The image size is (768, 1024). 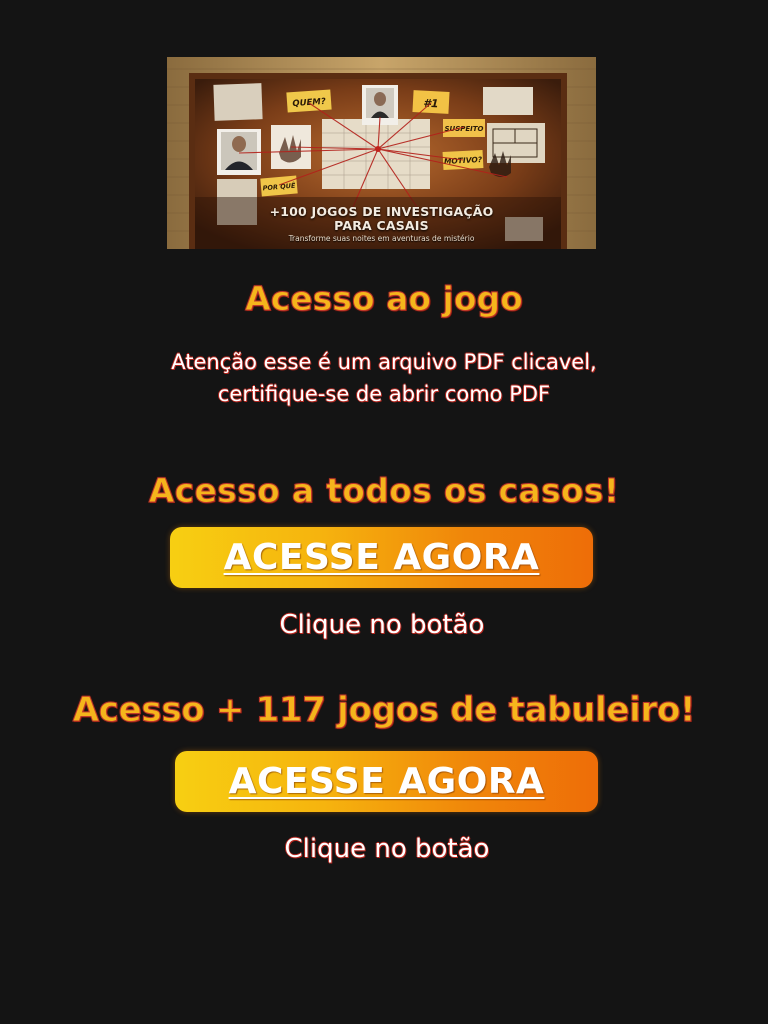 I want to click on access-cases-button-label: ACESSE AGORA, so click(x=381, y=557).